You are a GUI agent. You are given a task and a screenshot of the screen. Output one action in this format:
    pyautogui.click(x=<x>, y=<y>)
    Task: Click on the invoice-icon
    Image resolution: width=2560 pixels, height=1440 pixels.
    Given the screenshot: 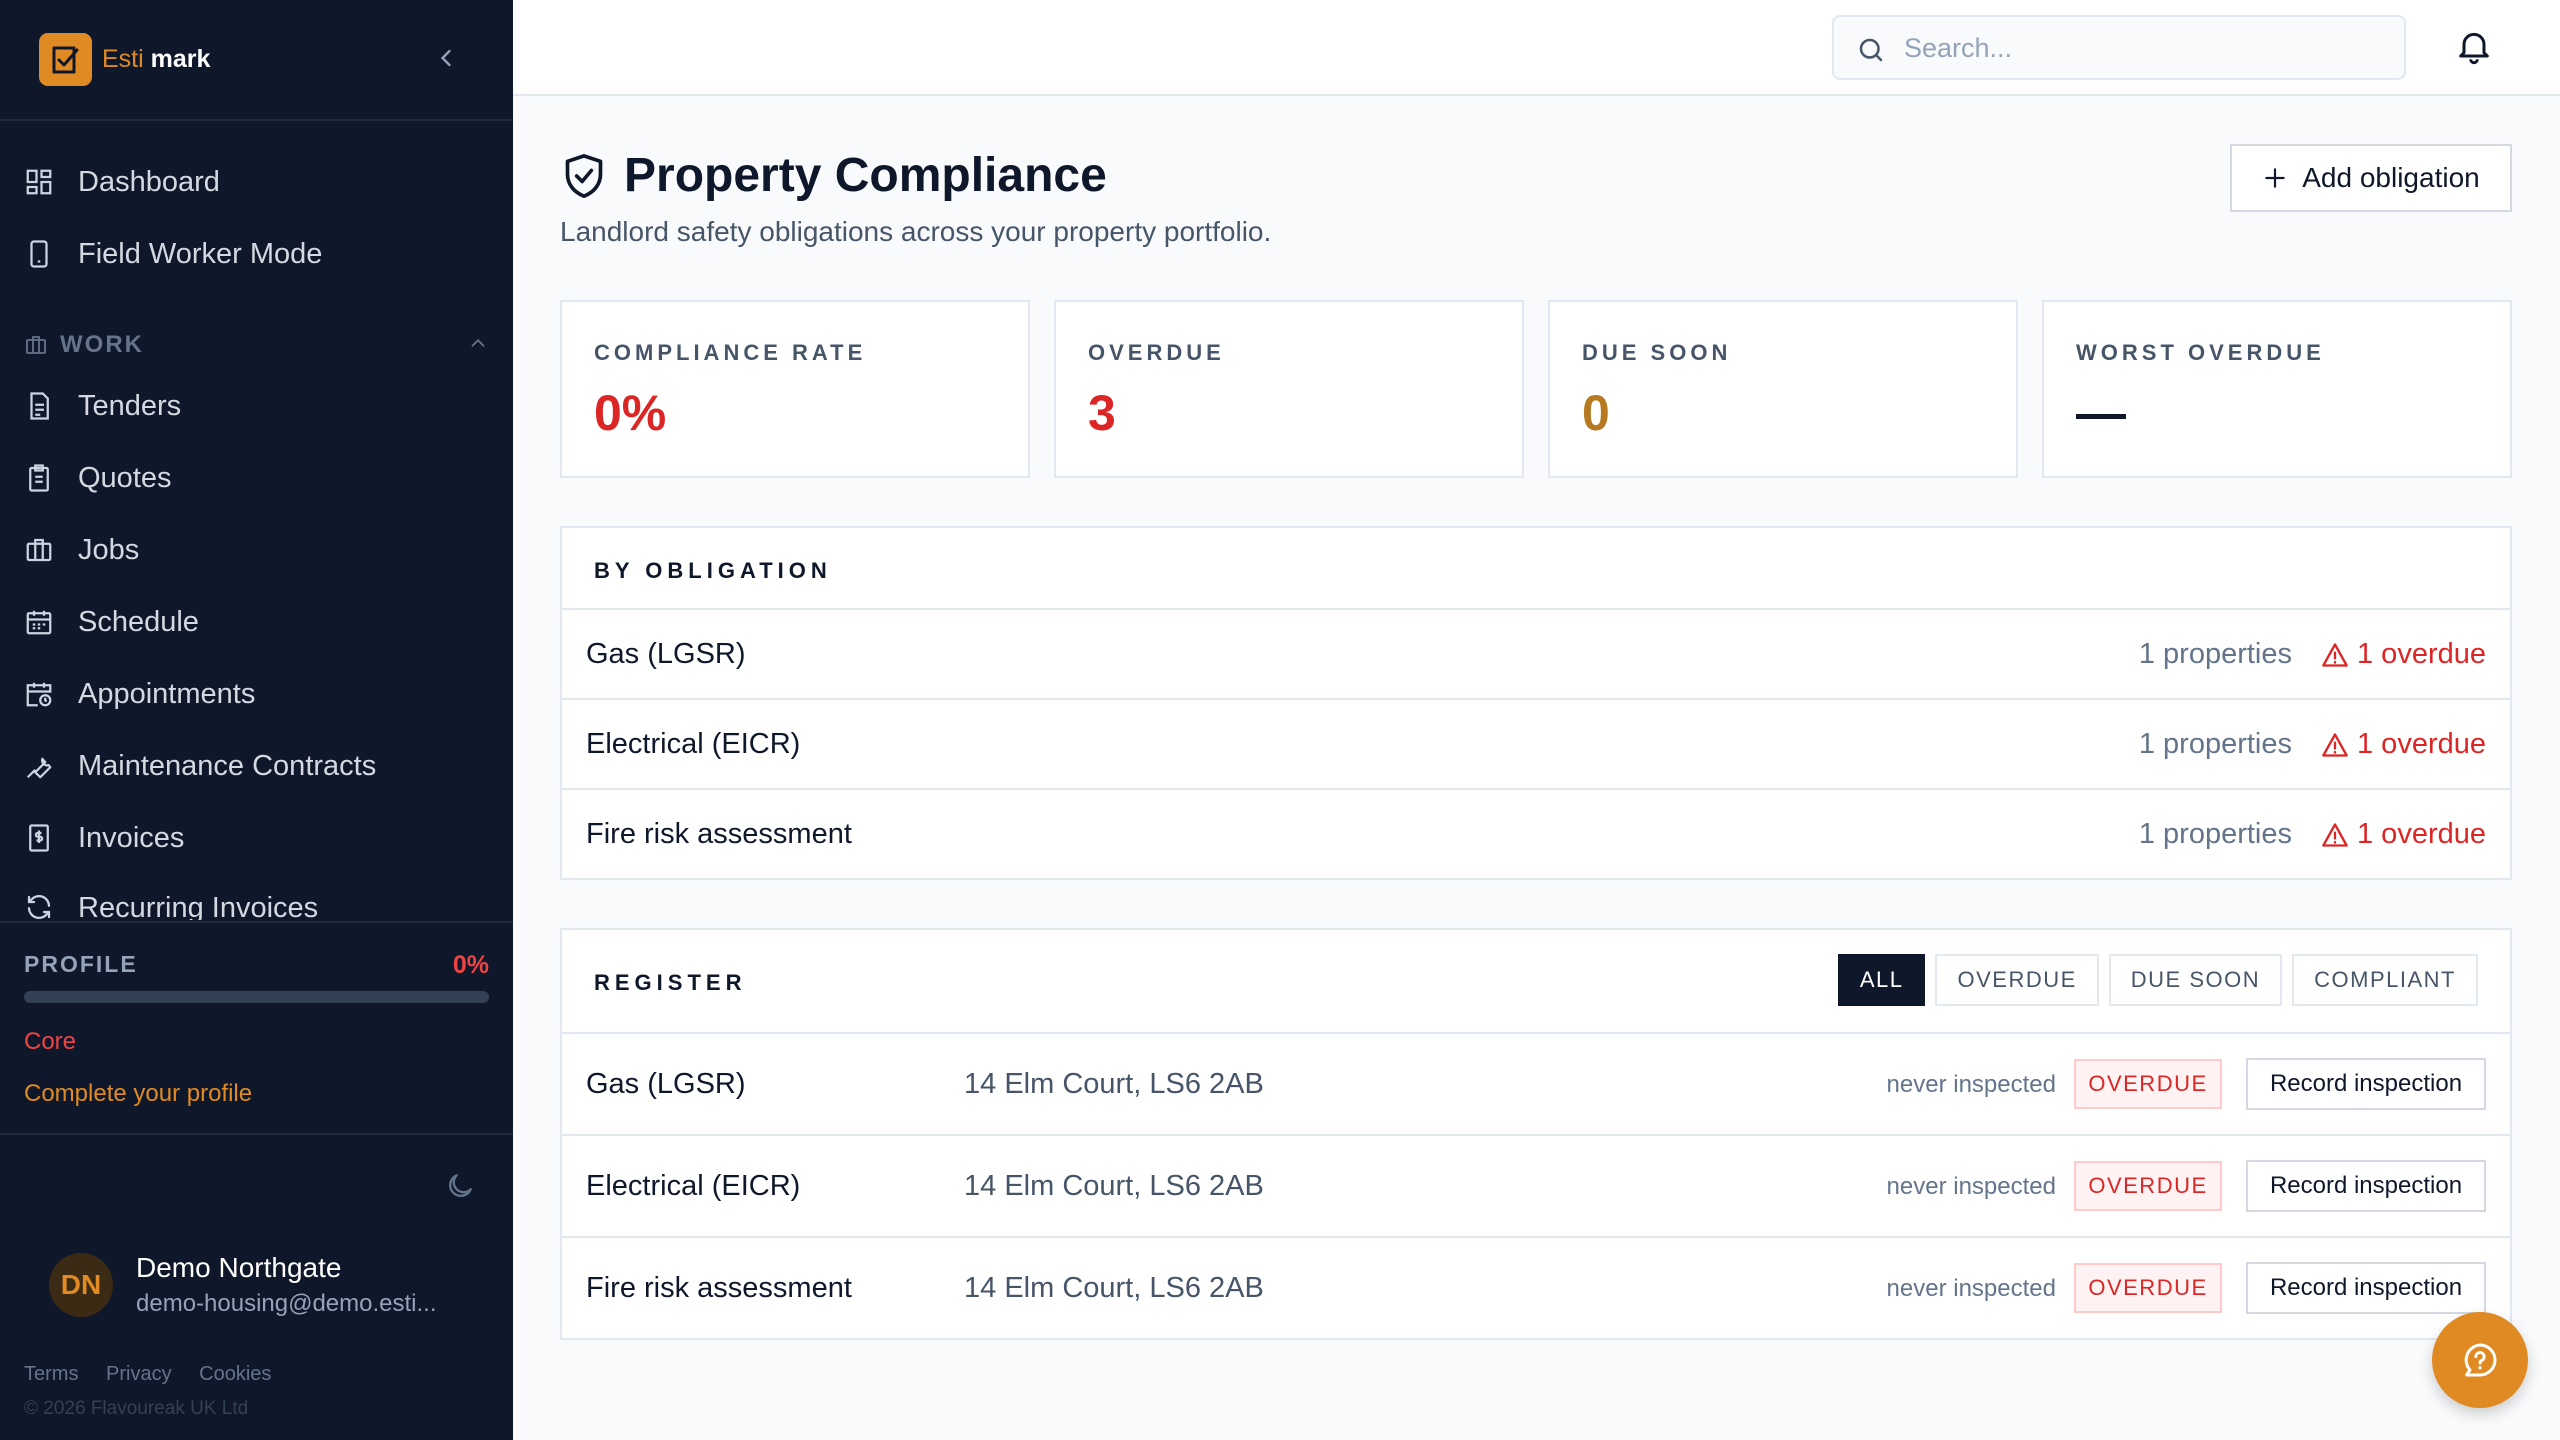 What is the action you would take?
    pyautogui.click(x=39, y=838)
    